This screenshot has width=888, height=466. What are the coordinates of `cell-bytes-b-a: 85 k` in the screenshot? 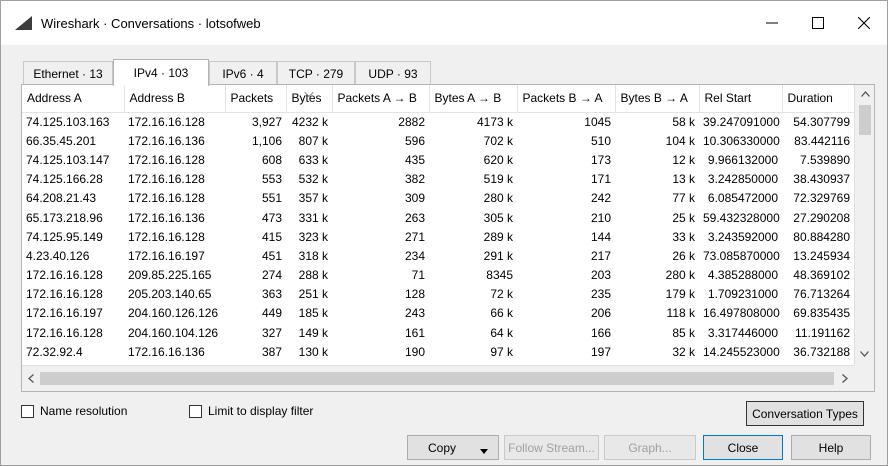 It's located at (683, 332).